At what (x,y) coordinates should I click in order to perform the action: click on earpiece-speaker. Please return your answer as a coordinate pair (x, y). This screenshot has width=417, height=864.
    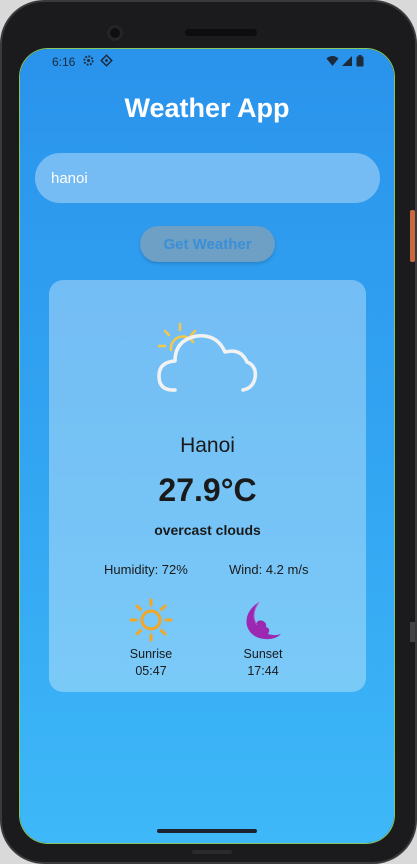
    Looking at the image, I should click on (221, 32).